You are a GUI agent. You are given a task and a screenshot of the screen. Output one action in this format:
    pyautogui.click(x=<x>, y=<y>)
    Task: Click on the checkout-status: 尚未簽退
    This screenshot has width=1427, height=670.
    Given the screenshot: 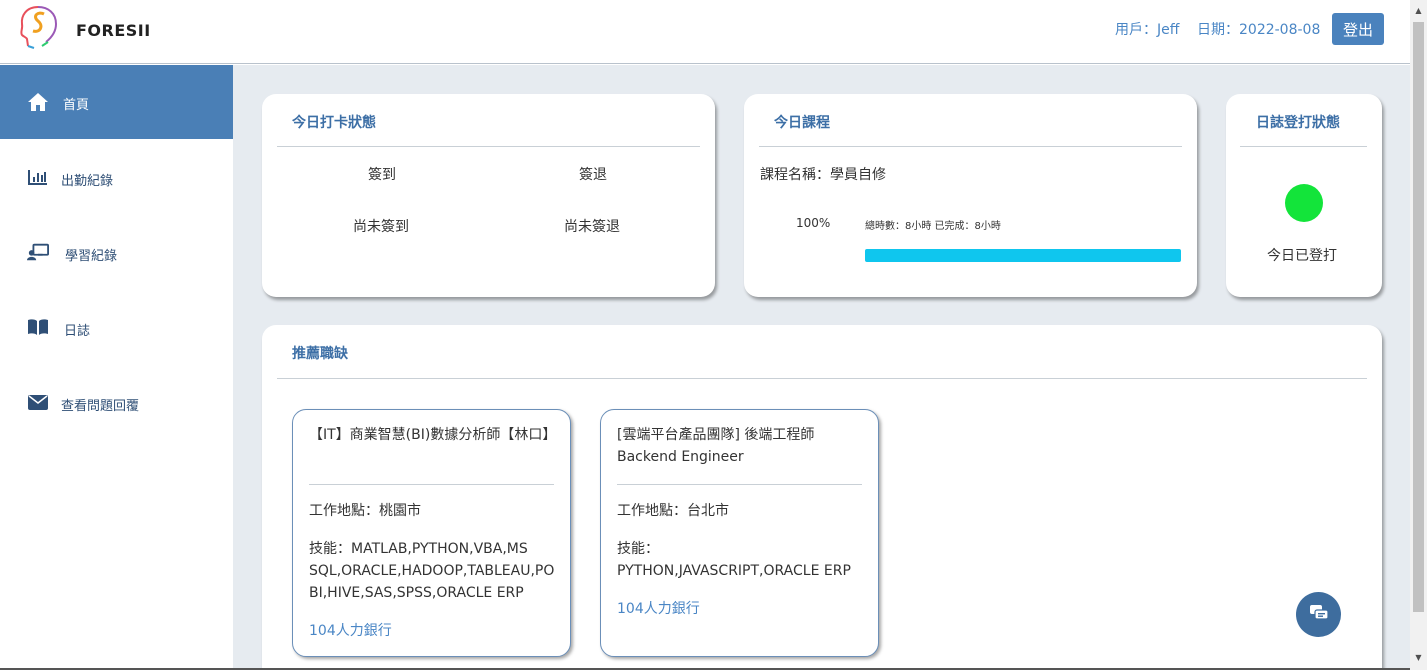 What is the action you would take?
    pyautogui.click(x=592, y=227)
    